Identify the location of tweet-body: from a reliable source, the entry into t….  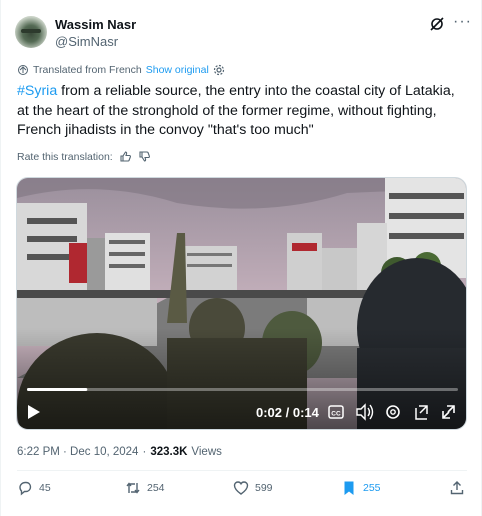
(236, 110).